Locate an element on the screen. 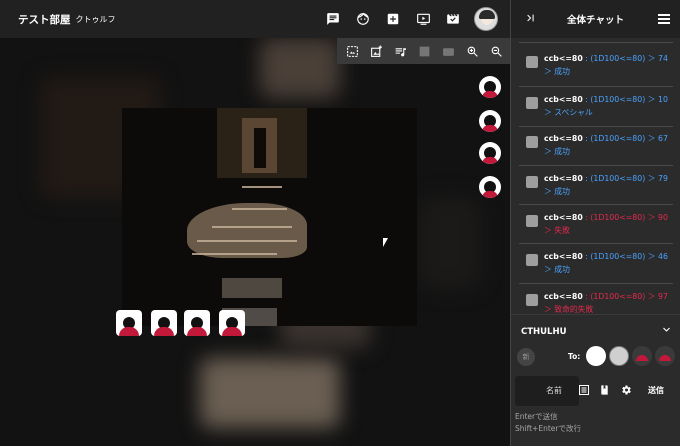  screen-icon is located at coordinates (424, 51).